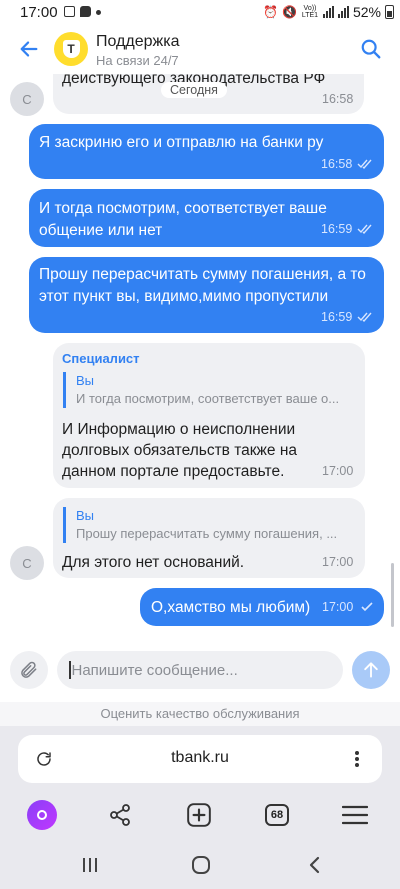 Image resolution: width=400 pixels, height=889 pixels. I want to click on paperclip-icon, so click(29, 669).